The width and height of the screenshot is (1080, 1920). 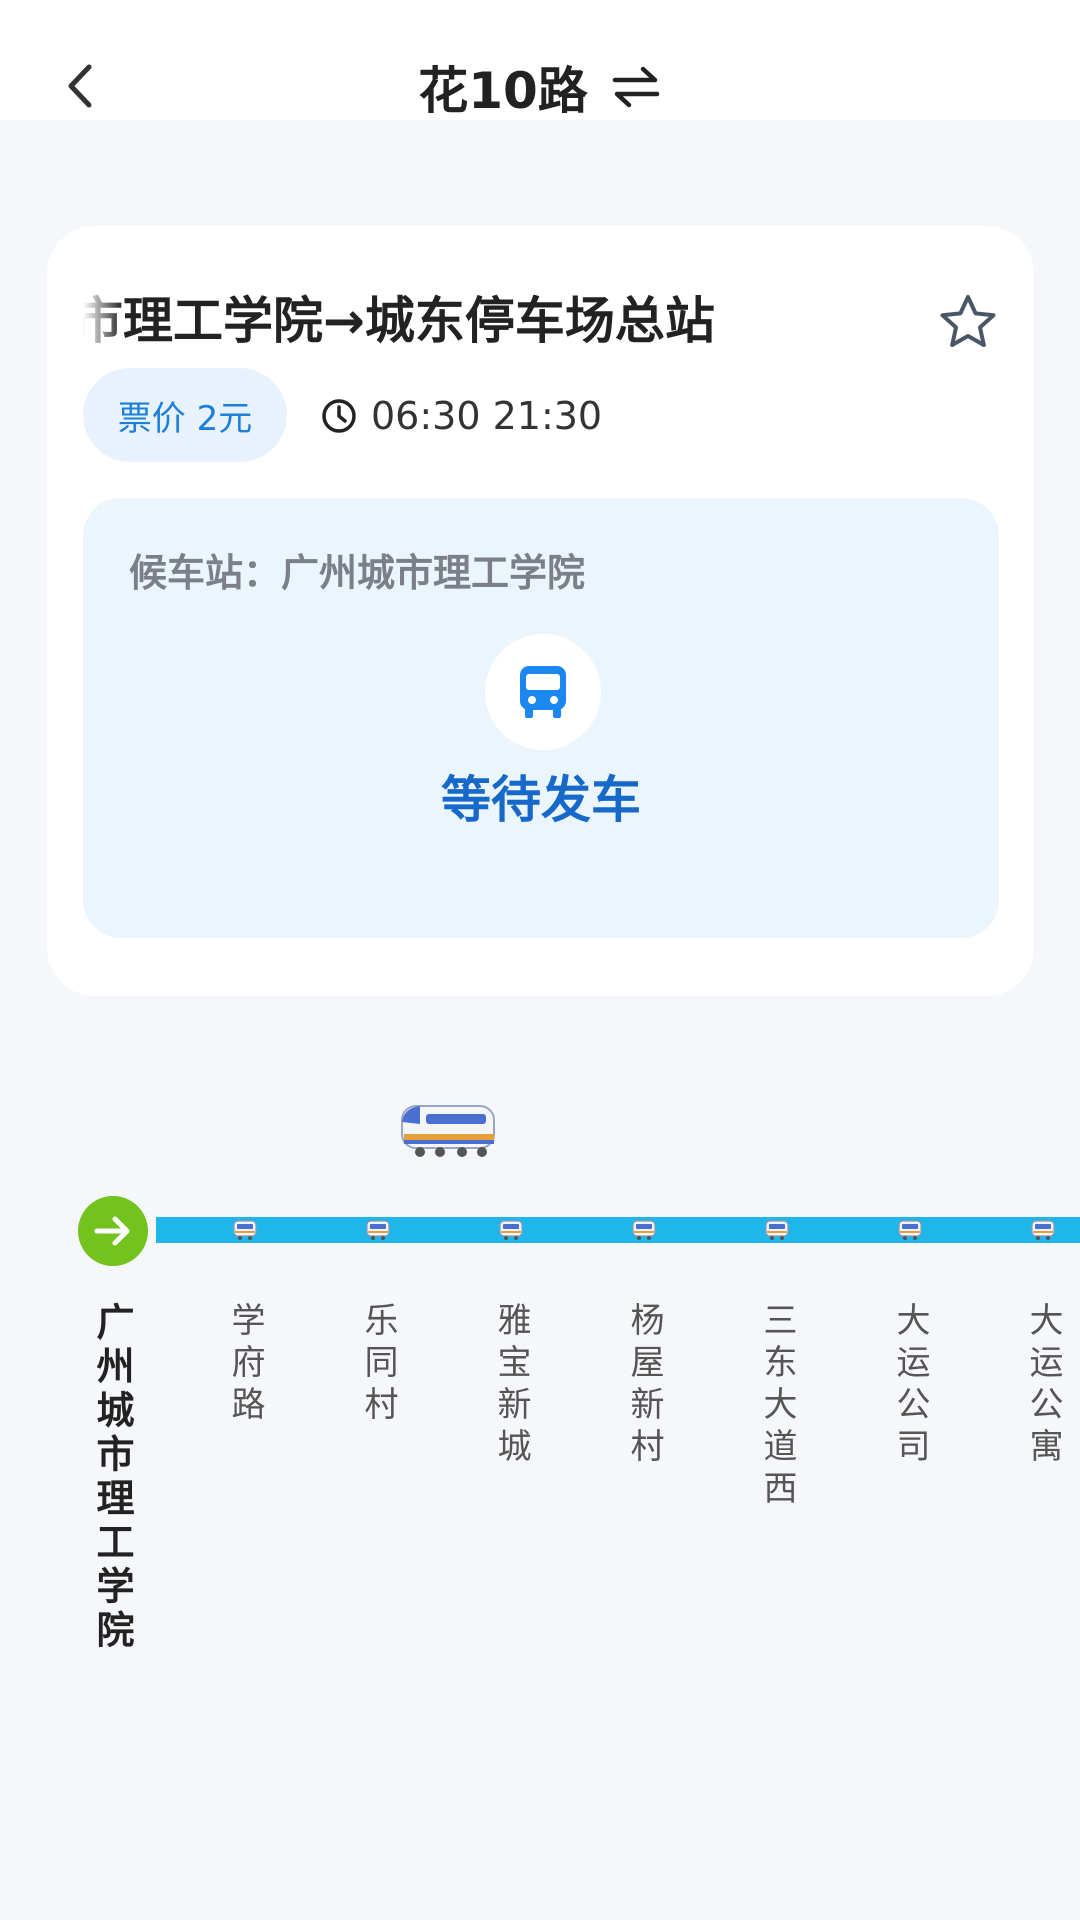 What do you see at coordinates (503, 91) in the screenshot?
I see `route-title: 花10路` at bounding box center [503, 91].